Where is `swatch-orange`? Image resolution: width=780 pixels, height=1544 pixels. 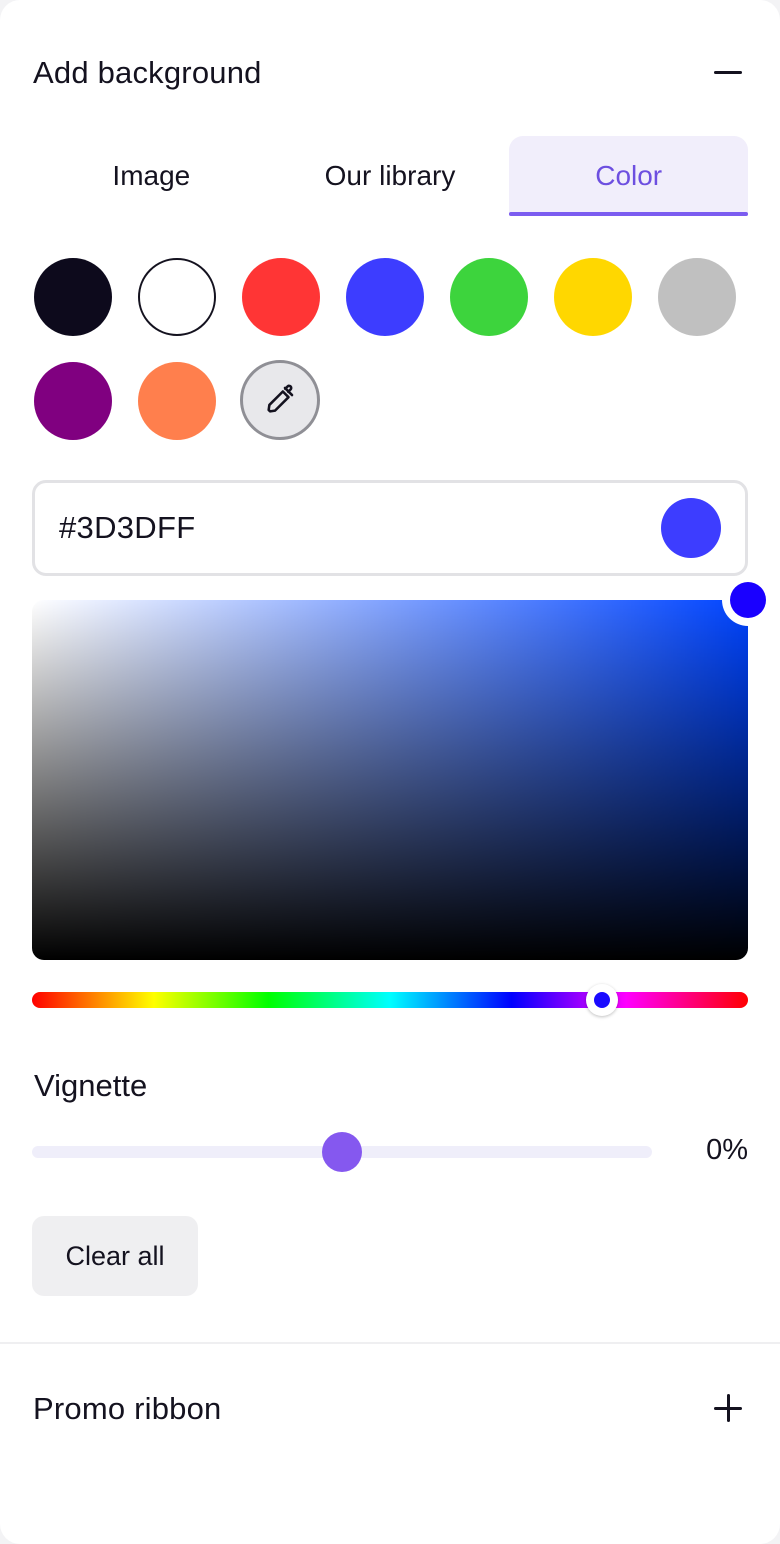 swatch-orange is located at coordinates (177, 401).